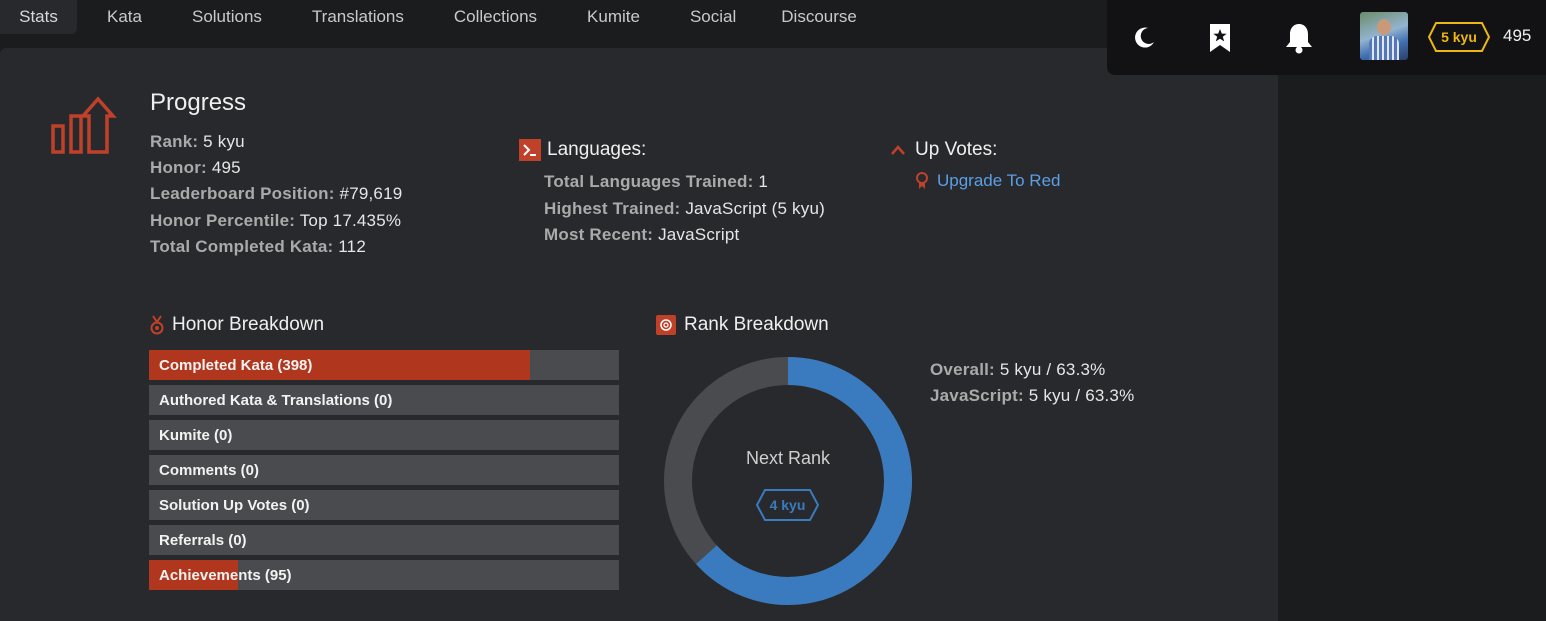 Image resolution: width=1546 pixels, height=621 pixels. What do you see at coordinates (198, 102) in the screenshot?
I see `progress-title: Progress` at bounding box center [198, 102].